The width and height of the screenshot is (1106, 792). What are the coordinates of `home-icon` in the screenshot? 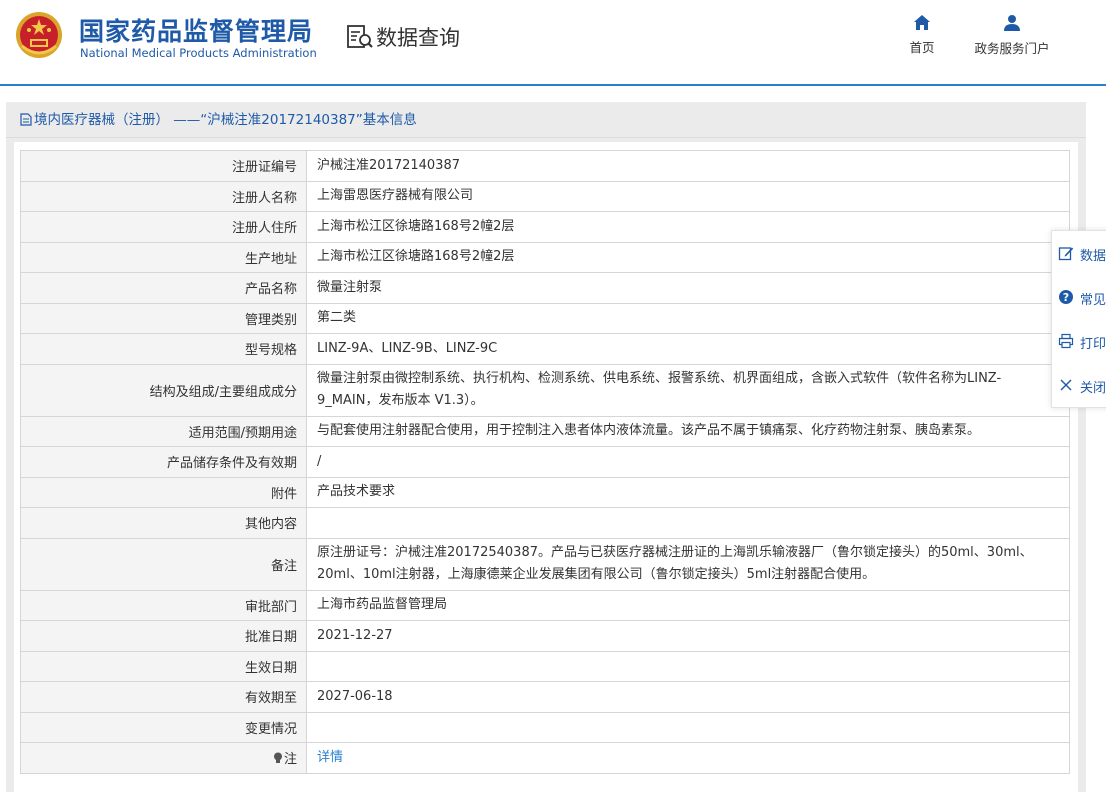 It's located at (922, 22).